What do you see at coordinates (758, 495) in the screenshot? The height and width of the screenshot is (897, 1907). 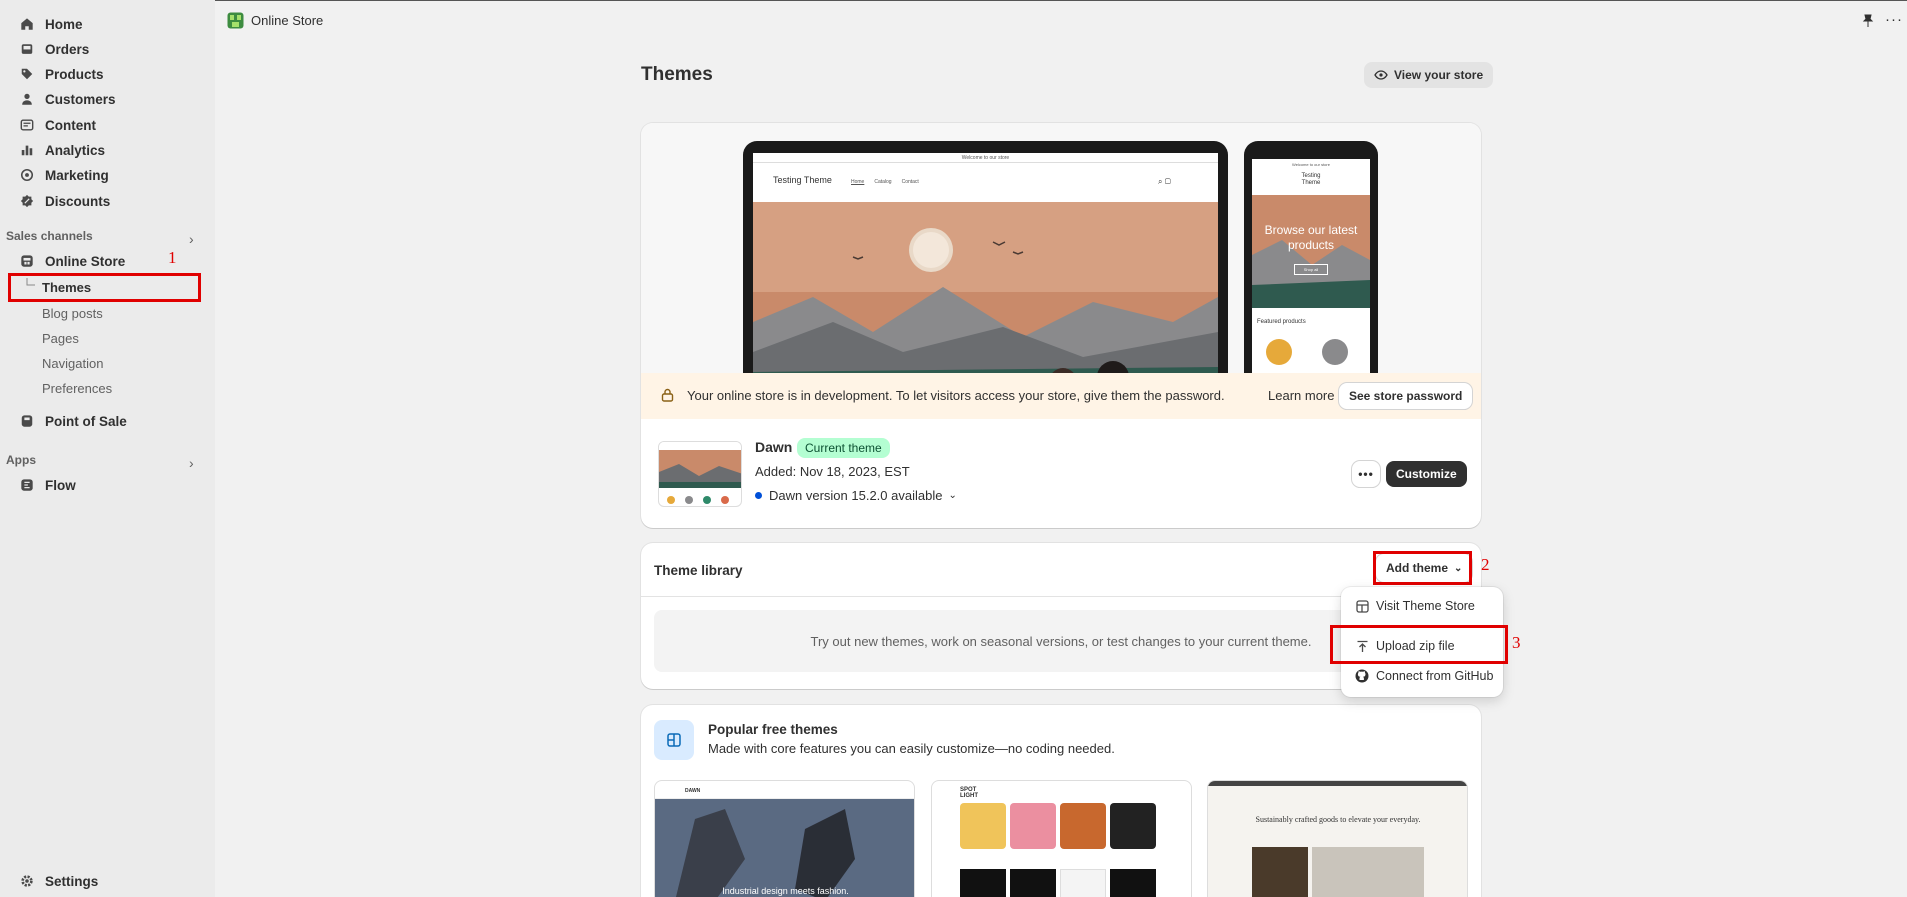 I see `update-dot-icon` at bounding box center [758, 495].